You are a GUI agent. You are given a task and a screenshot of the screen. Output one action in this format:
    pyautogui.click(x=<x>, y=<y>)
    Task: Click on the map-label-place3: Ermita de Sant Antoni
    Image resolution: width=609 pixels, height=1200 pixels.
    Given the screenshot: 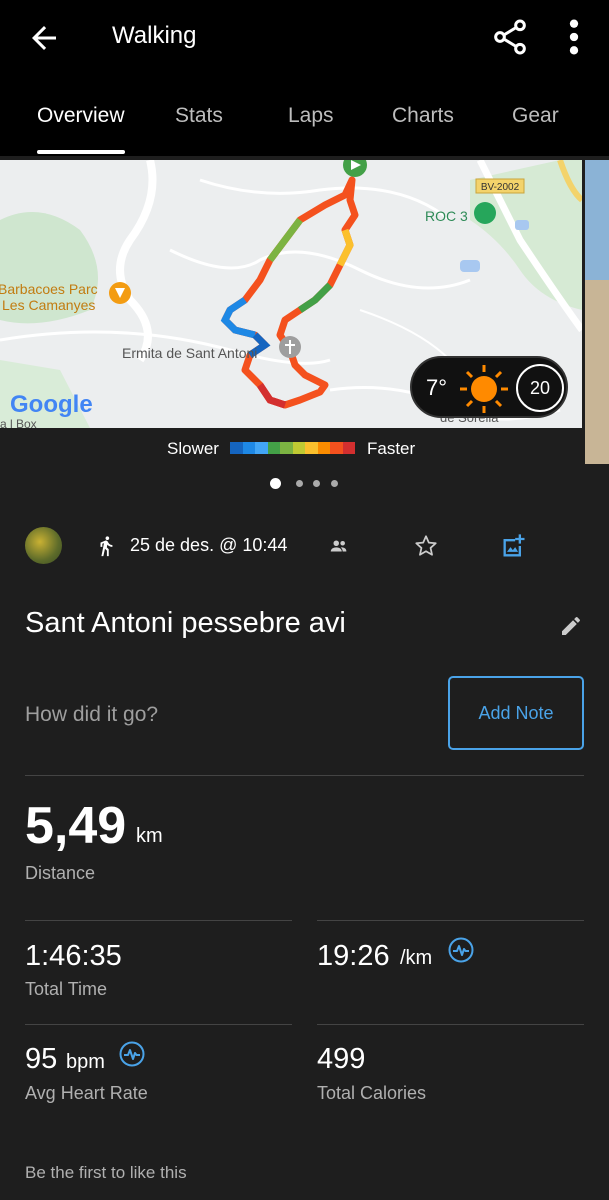 What is the action you would take?
    pyautogui.click(x=189, y=353)
    